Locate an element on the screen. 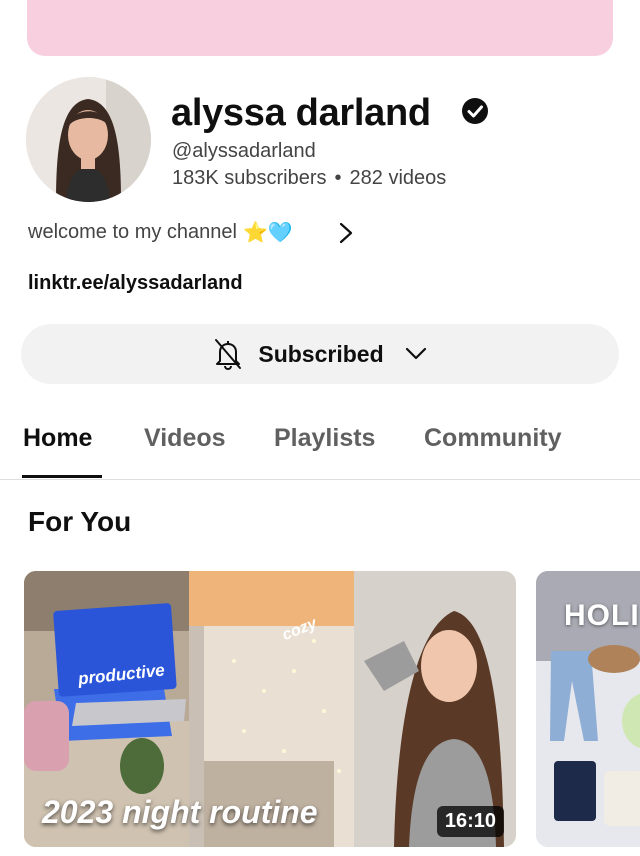  tab-community: Community is located at coordinates (493, 438).